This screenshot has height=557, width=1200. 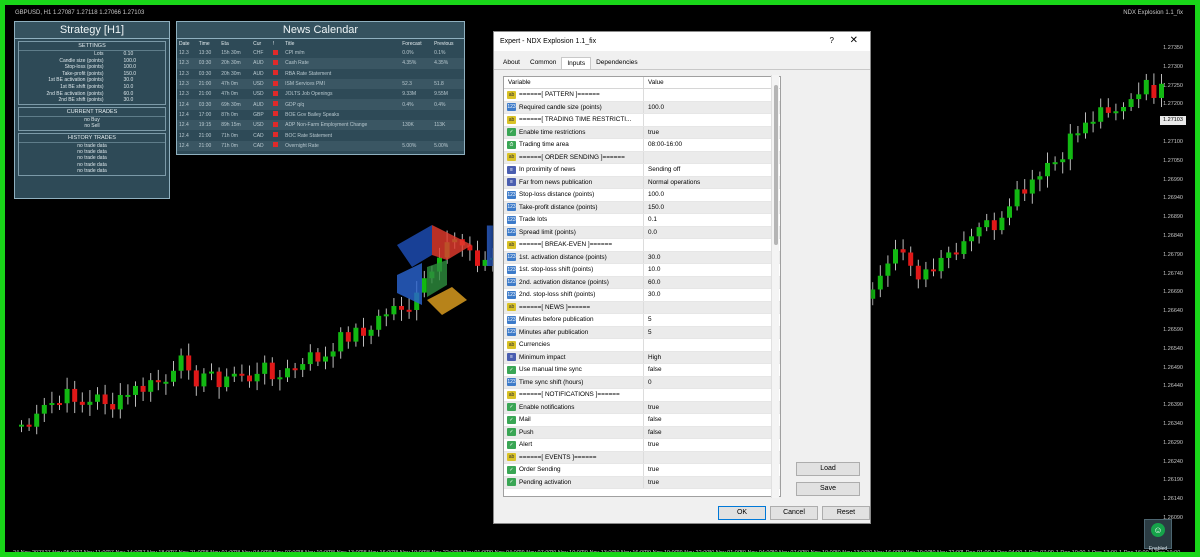 I want to click on input-row: 123 2nd. stop-loss shift (points) 30.0, so click(x=642, y=295).